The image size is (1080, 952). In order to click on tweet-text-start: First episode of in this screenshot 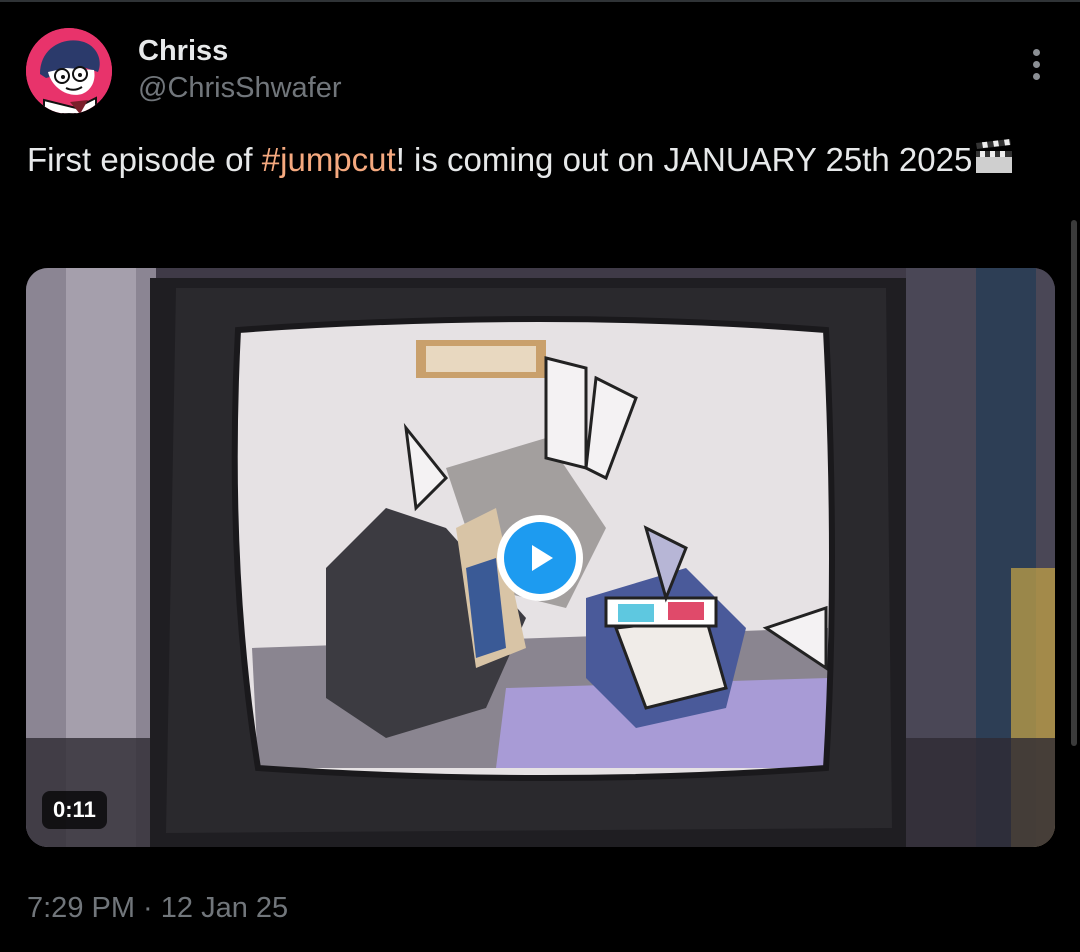, I will do `click(144, 159)`.